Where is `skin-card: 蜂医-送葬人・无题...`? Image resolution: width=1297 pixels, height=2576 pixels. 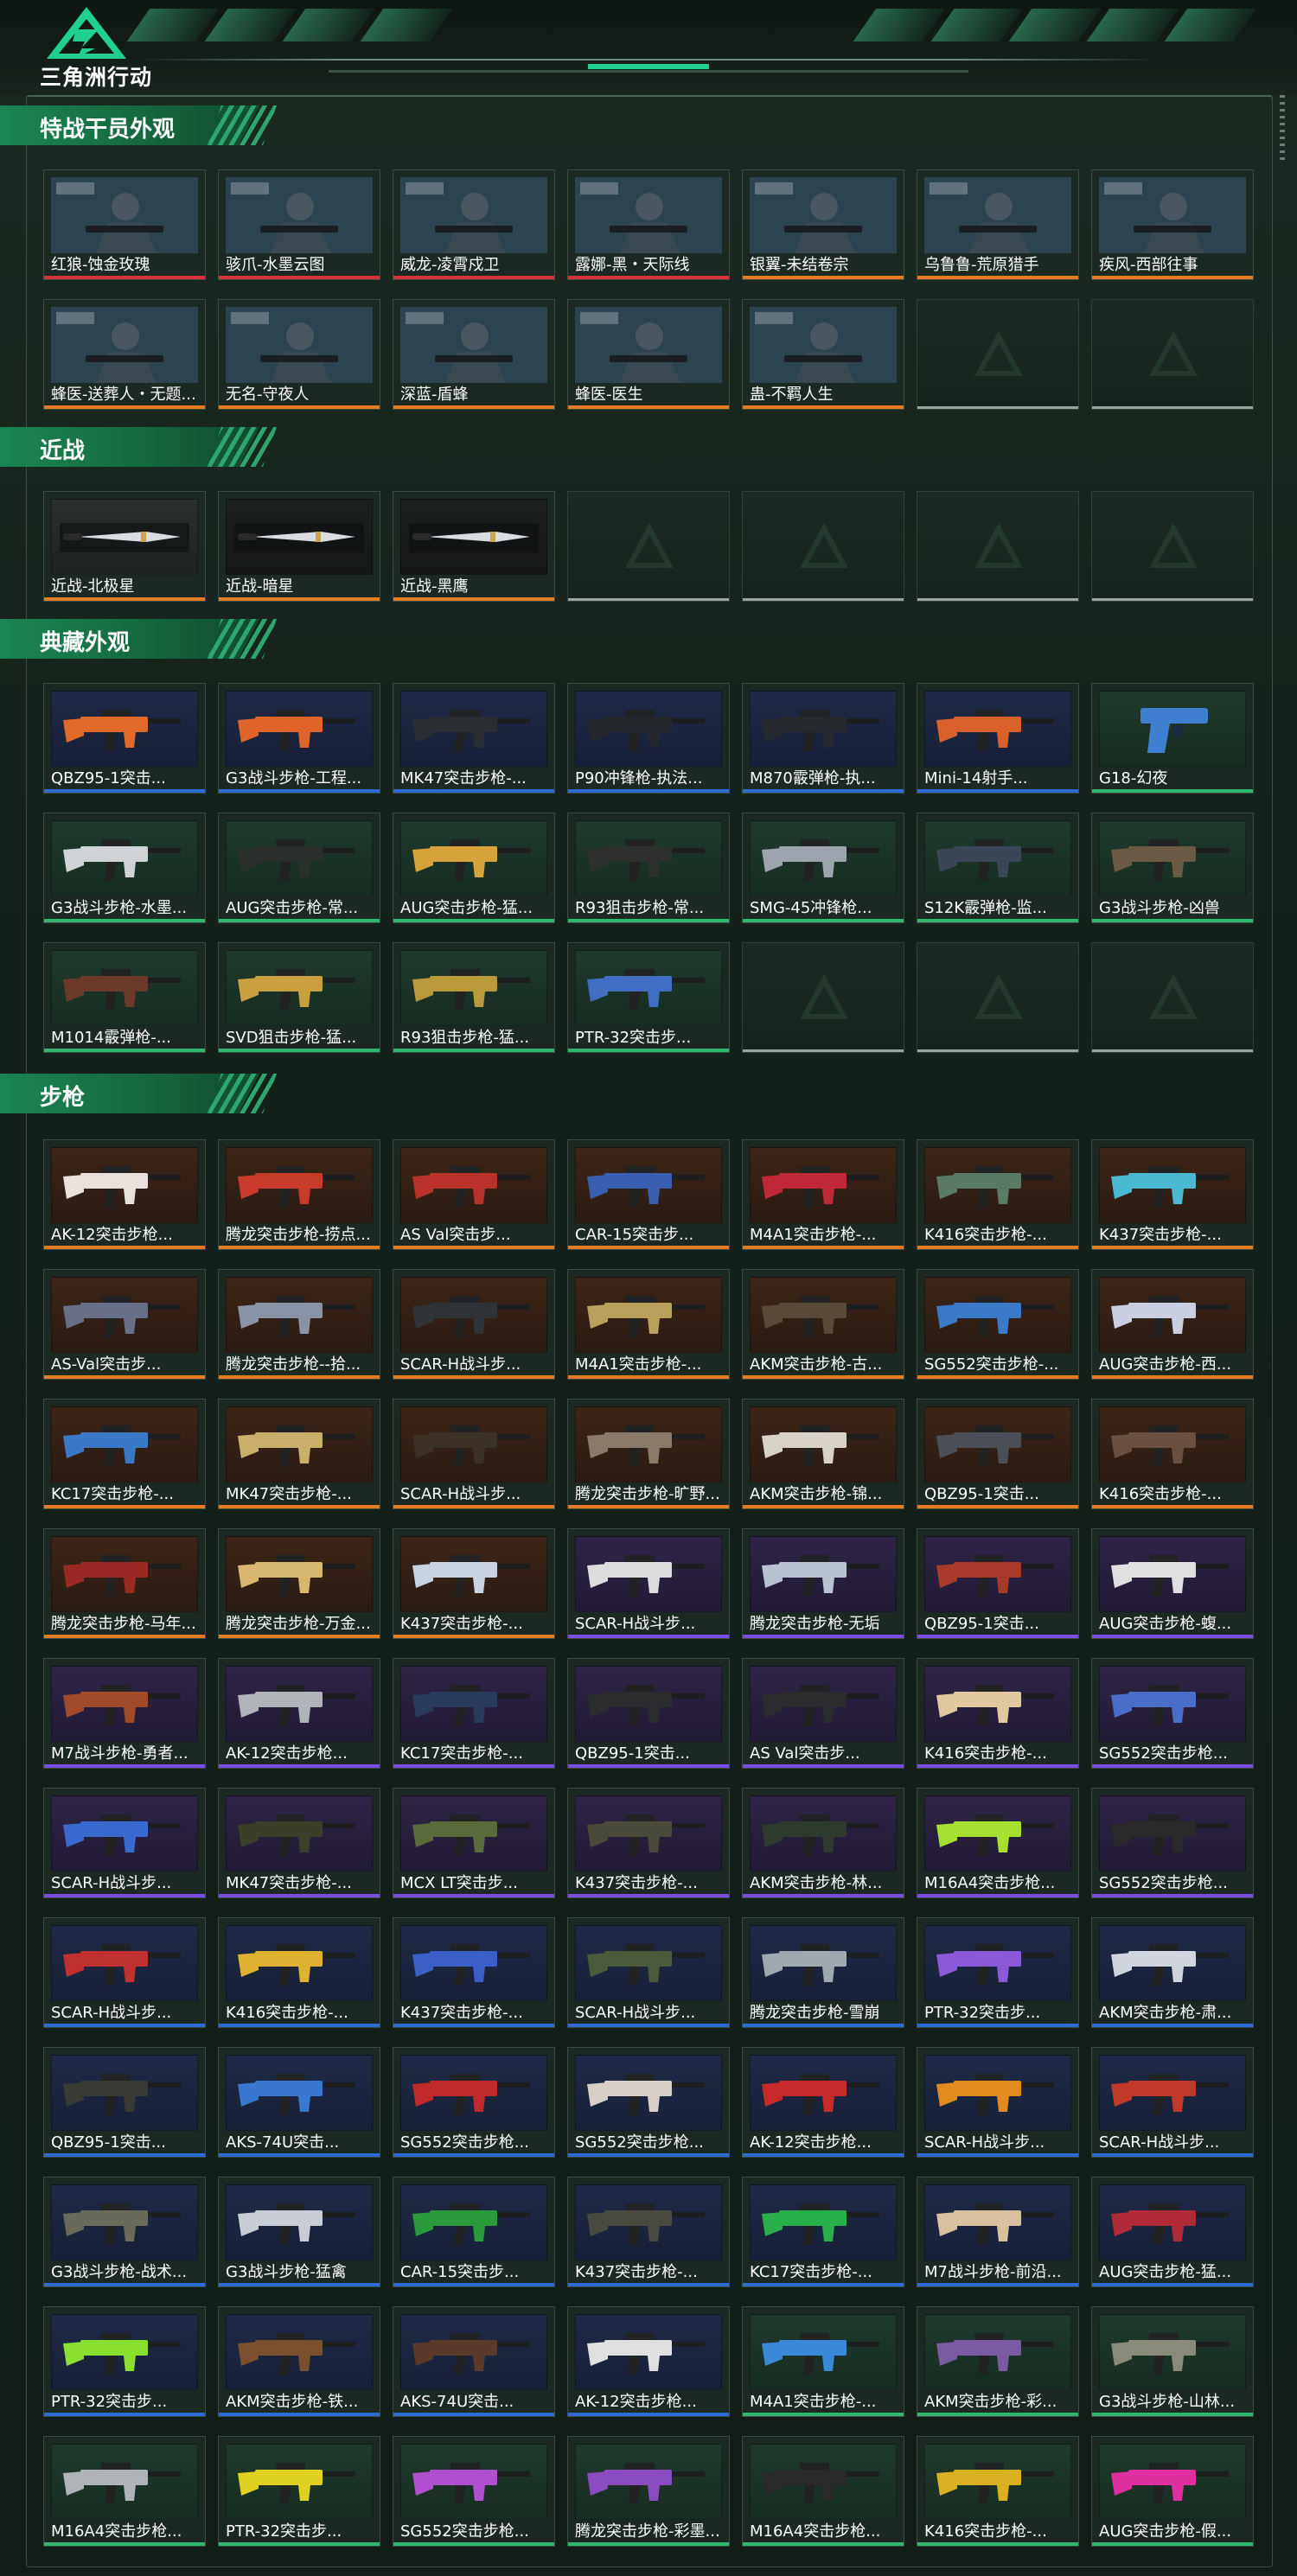
skin-card: 蜂医-送葬人・无题... is located at coordinates (125, 354).